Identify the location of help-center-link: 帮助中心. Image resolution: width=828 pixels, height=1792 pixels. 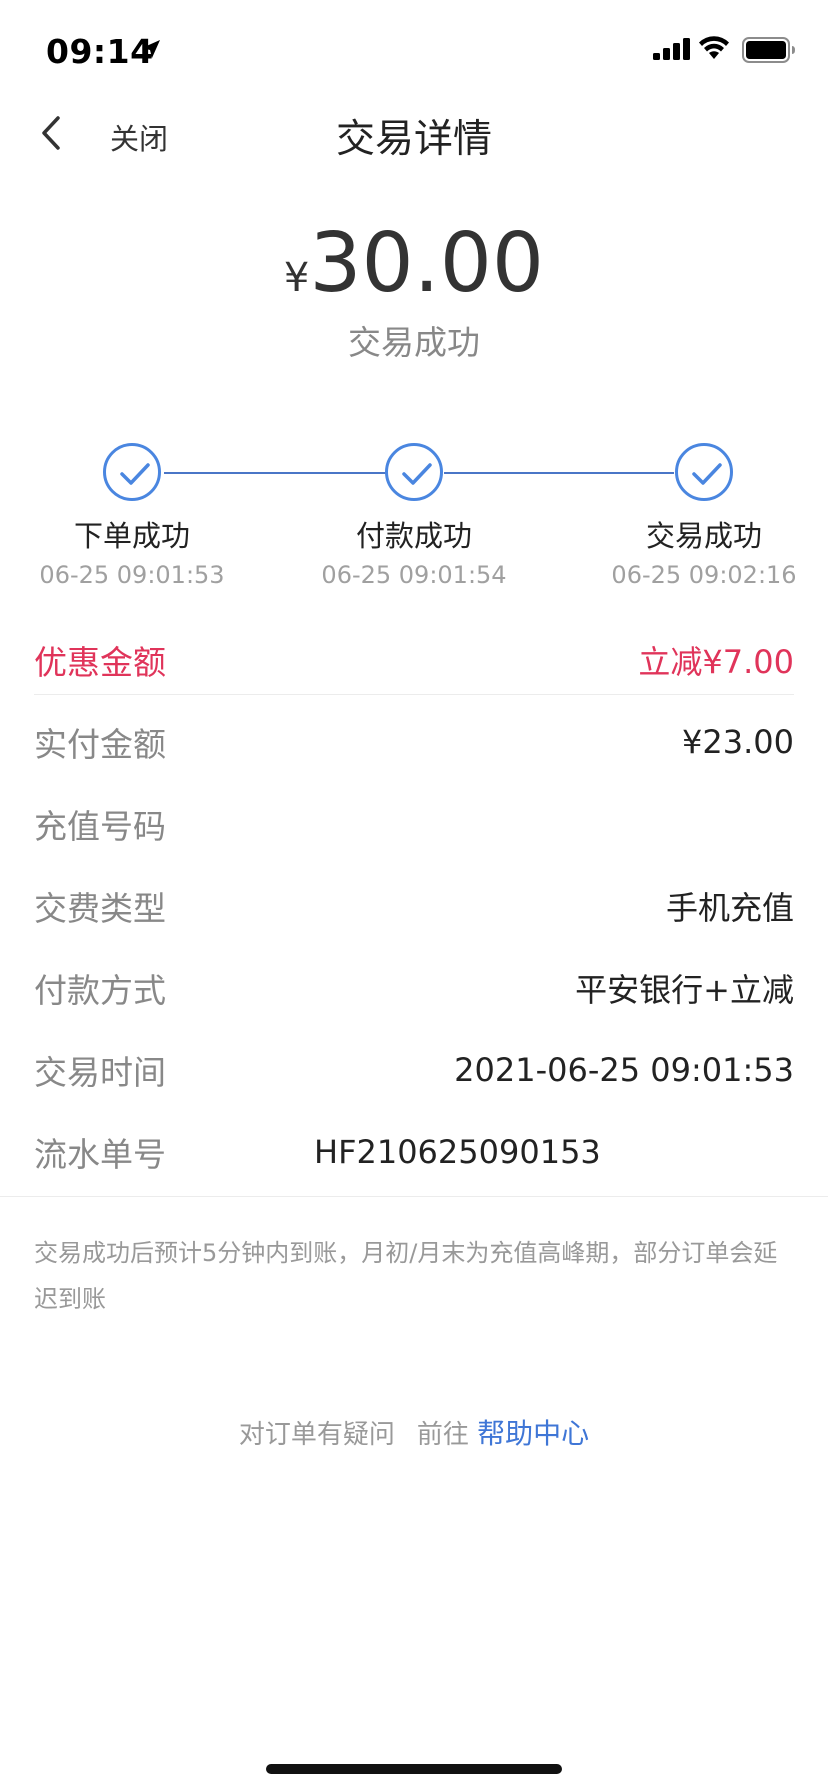
(533, 1433).